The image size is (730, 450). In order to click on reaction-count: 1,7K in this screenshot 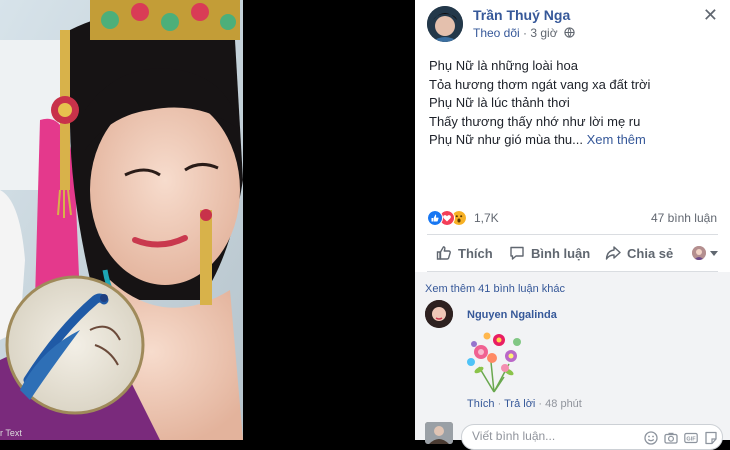, I will do `click(486, 218)`.